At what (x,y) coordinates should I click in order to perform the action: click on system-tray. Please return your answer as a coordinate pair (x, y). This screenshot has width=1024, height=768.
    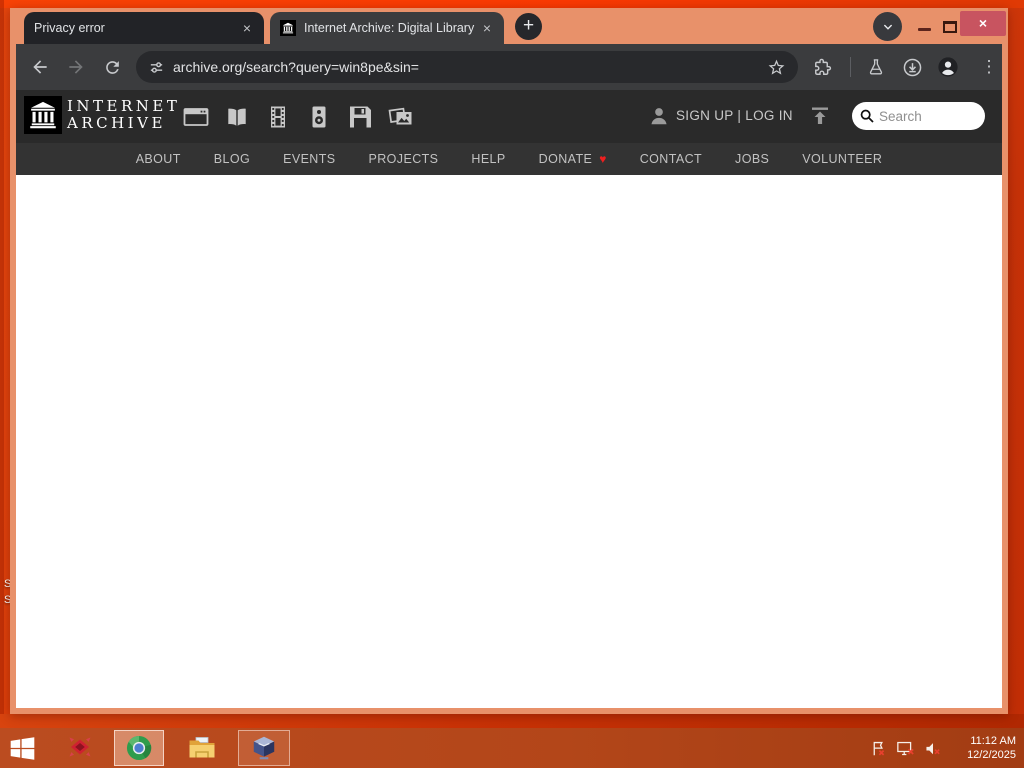
    Looking at the image, I should click on (906, 748).